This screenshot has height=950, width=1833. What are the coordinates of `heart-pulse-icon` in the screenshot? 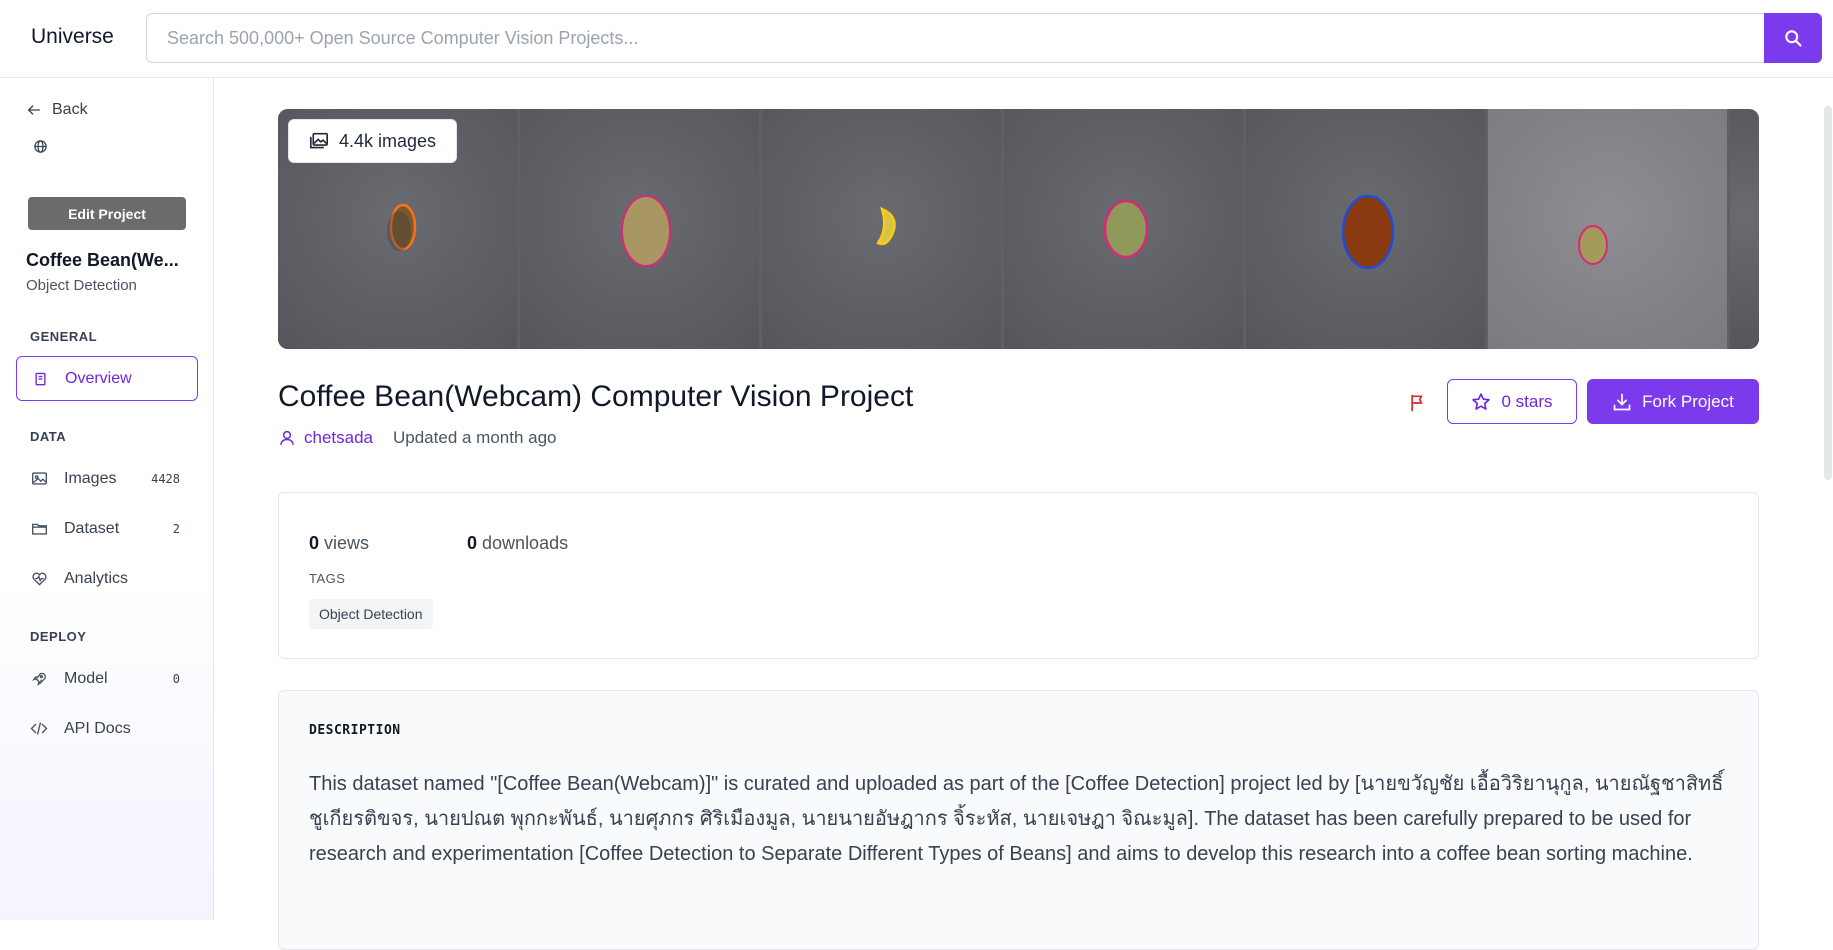 It's located at (39, 579).